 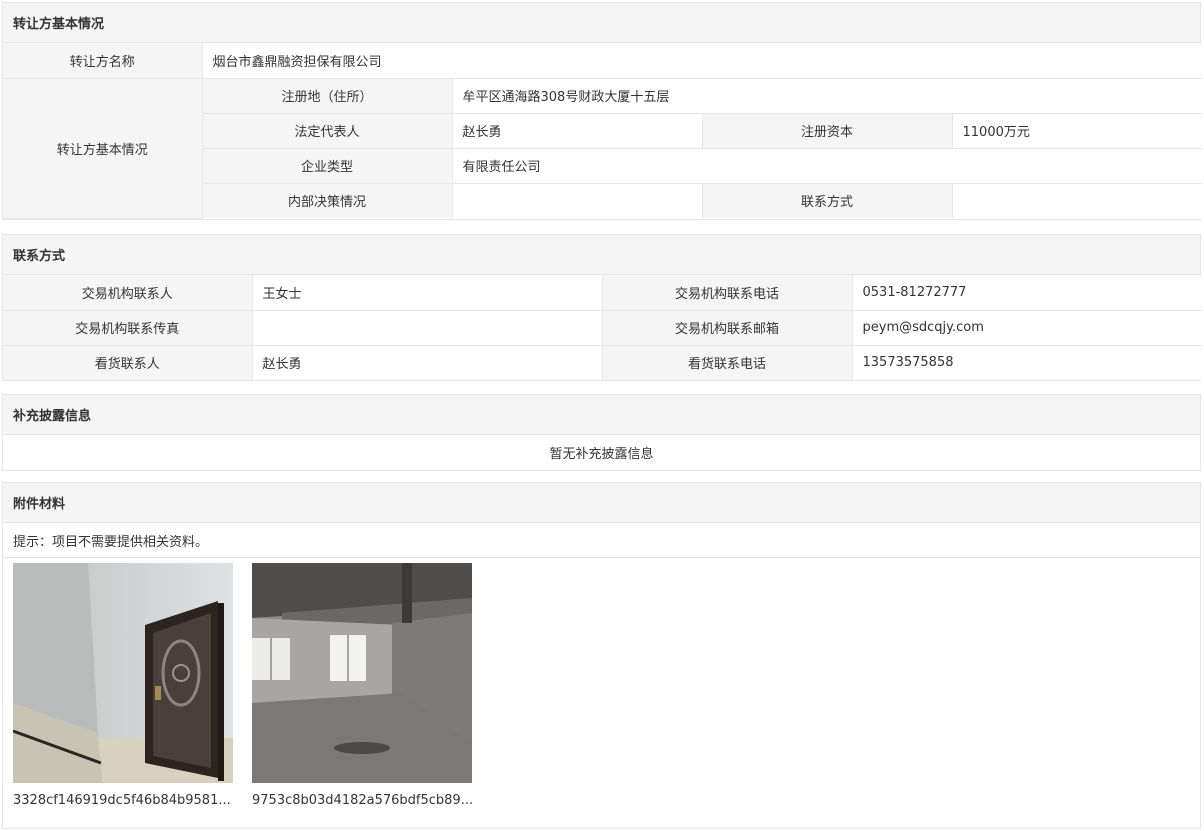 I want to click on legal-rep-label: 法定代表人, so click(x=327, y=131).